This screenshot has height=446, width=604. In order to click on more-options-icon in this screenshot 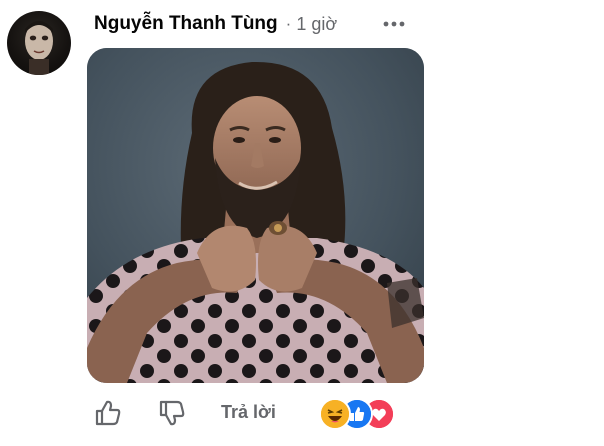, I will do `click(394, 24)`.